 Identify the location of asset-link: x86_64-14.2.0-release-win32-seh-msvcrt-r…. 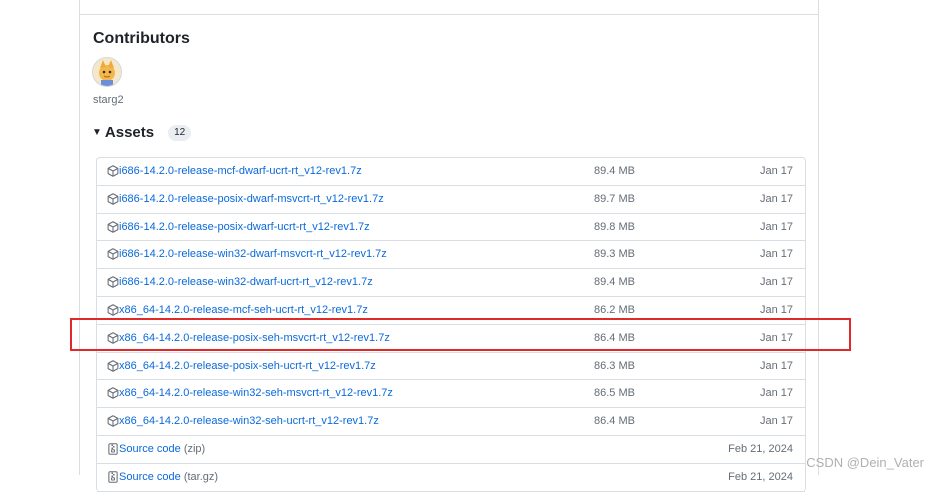
(256, 393).